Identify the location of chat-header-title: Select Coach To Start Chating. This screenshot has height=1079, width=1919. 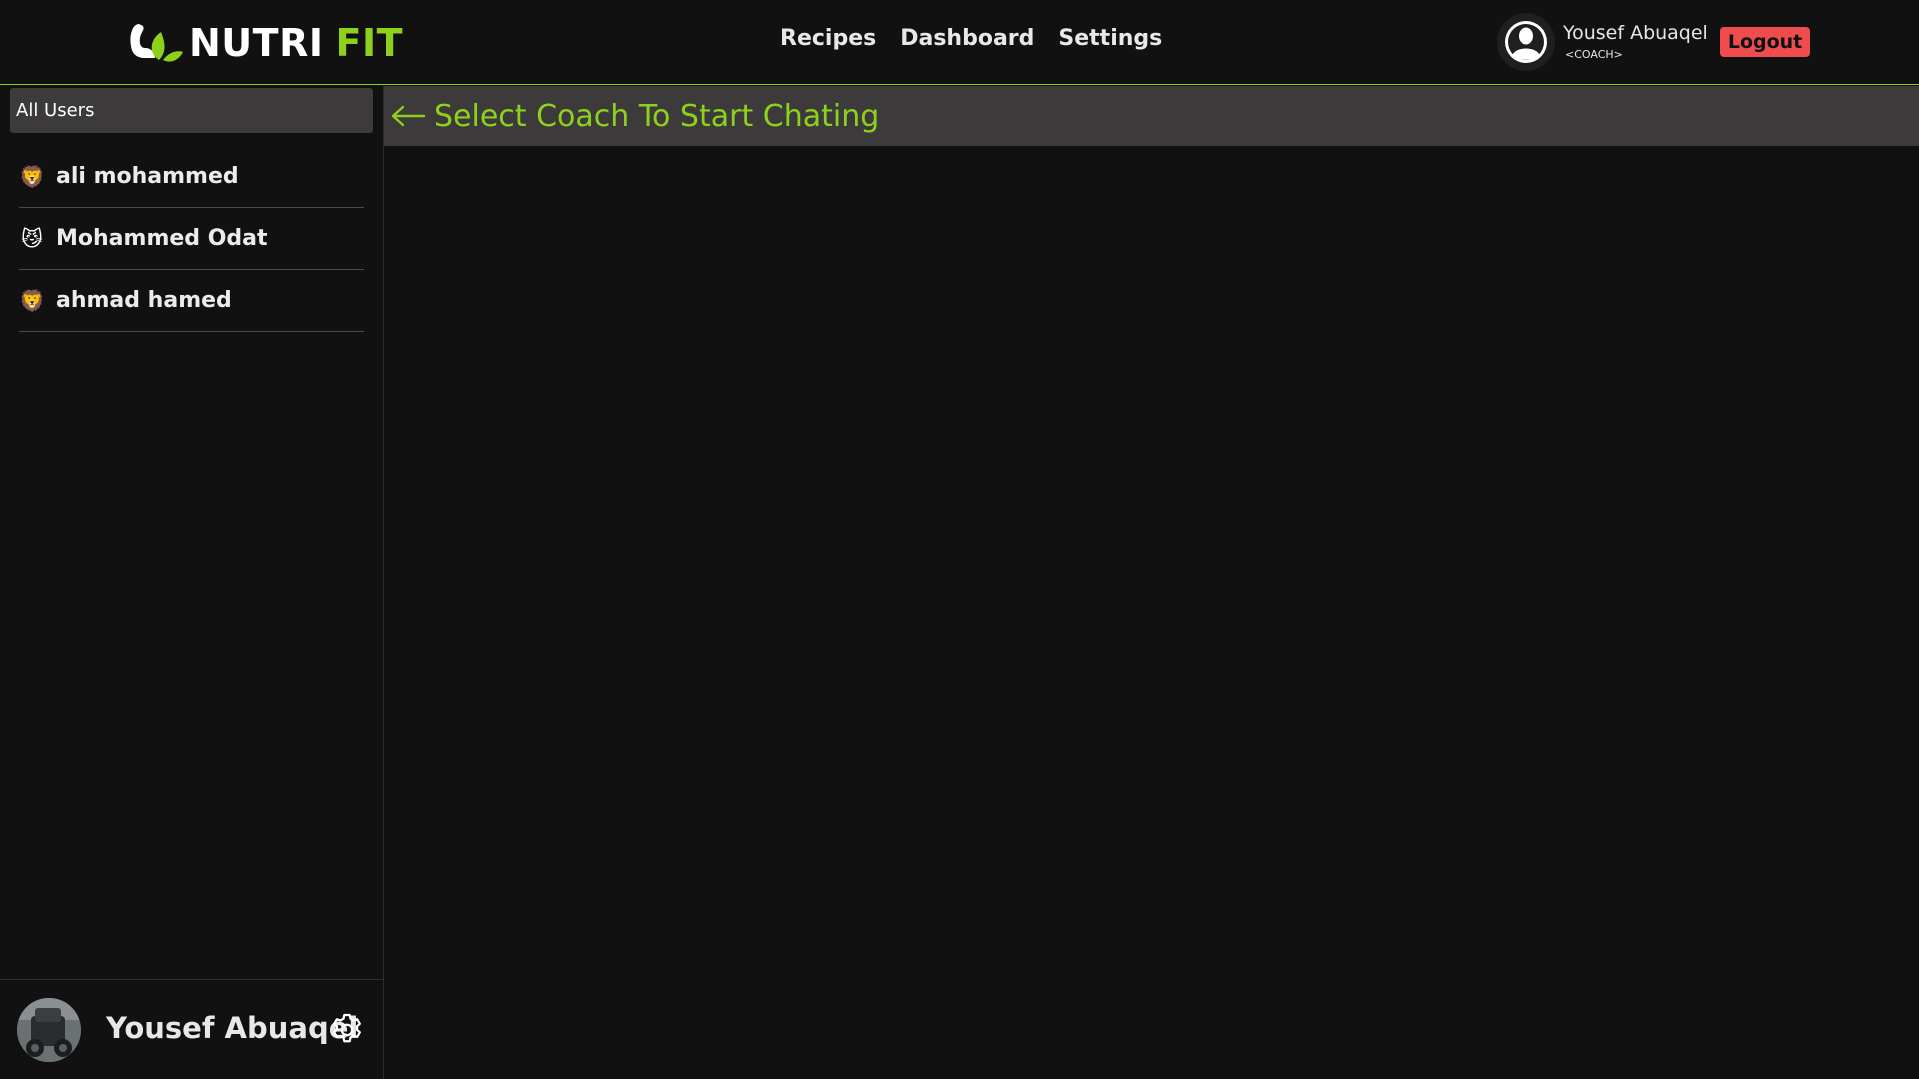
(657, 116).